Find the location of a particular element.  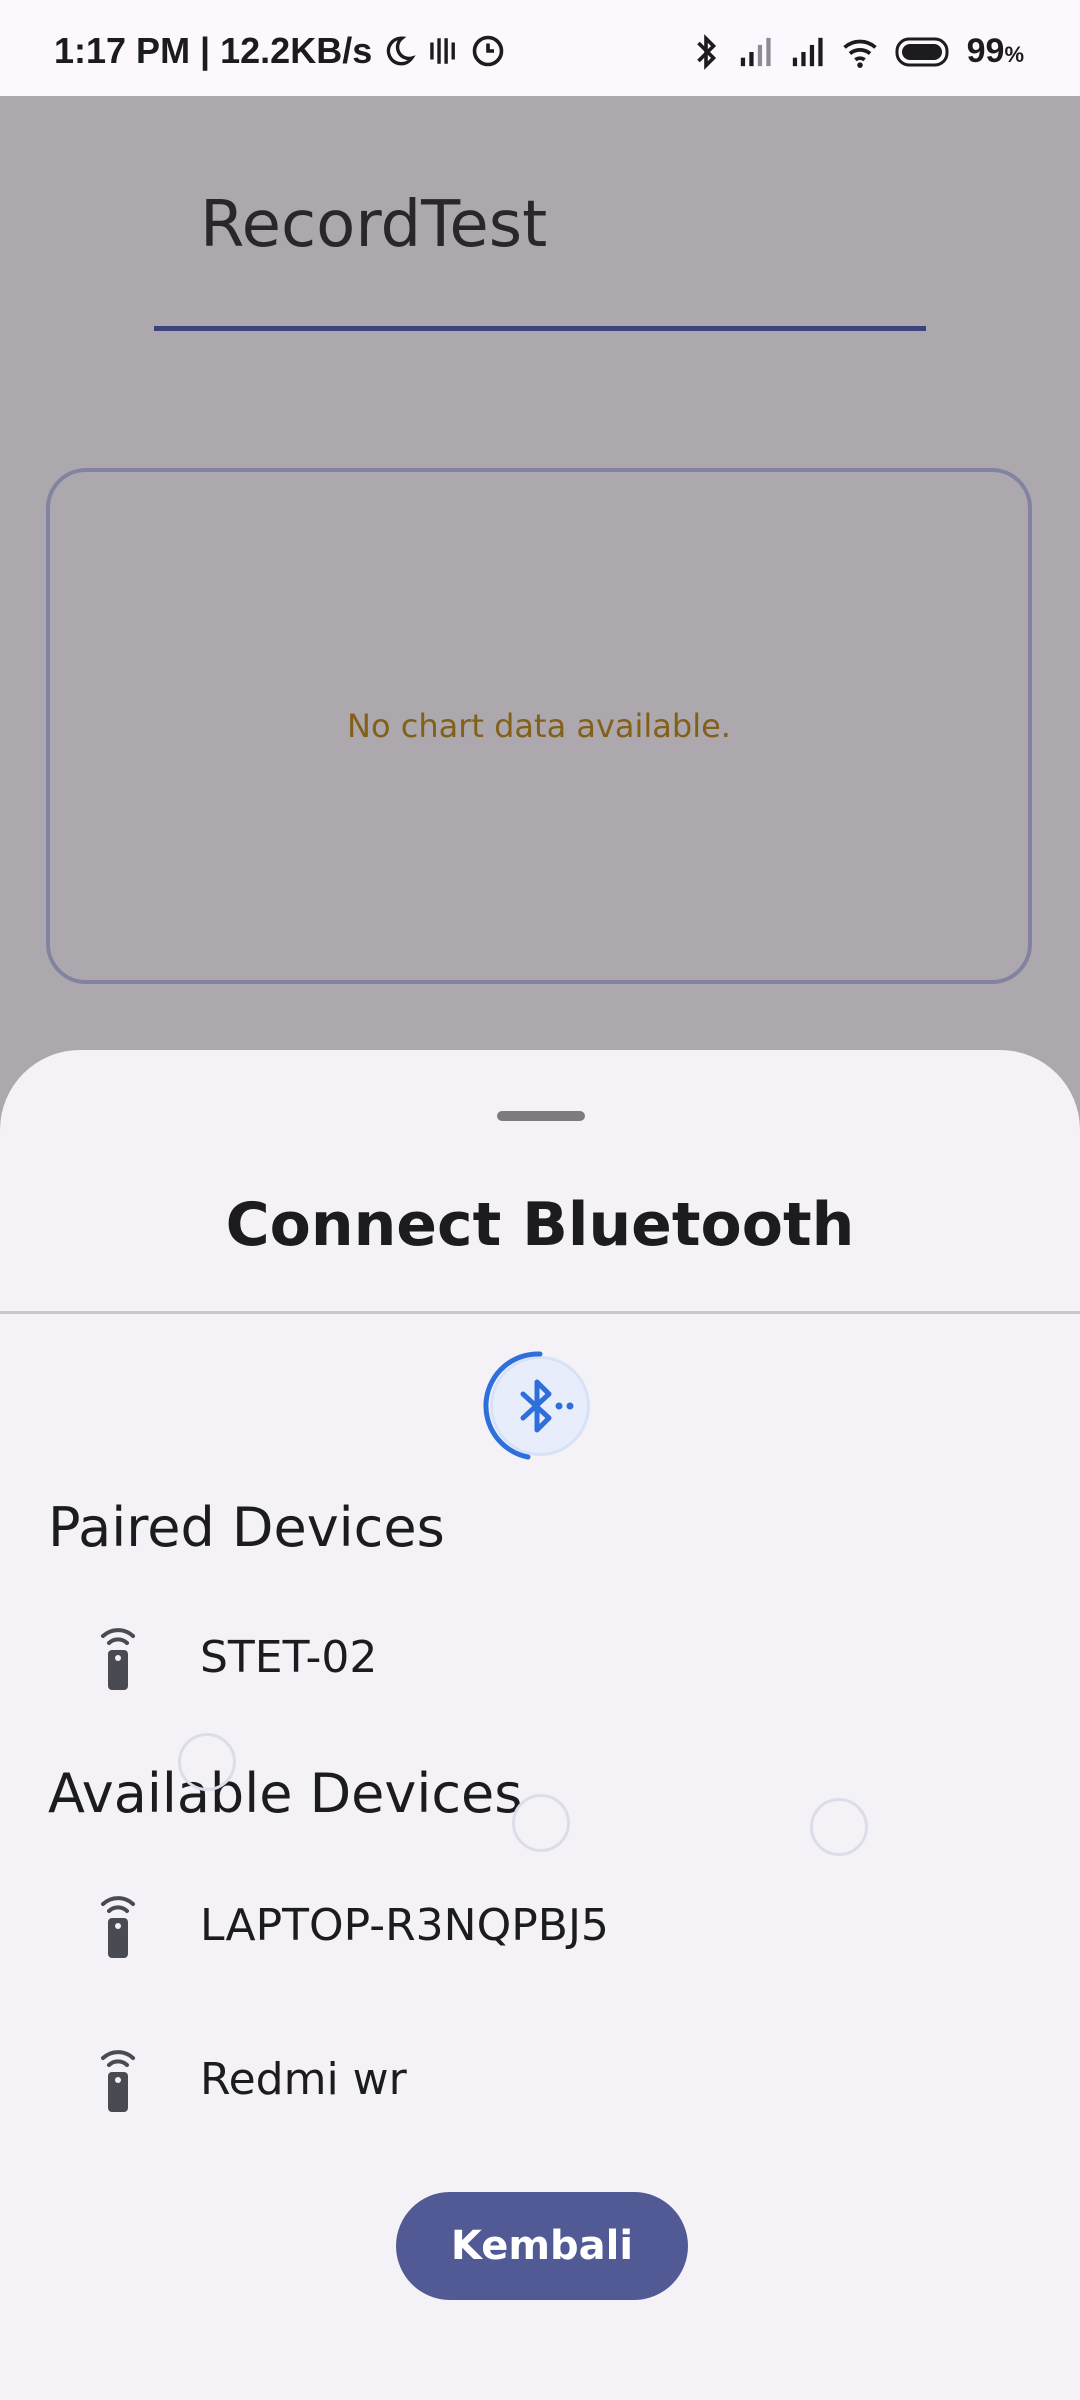

status-right: 99% is located at coordinates (857, 51).